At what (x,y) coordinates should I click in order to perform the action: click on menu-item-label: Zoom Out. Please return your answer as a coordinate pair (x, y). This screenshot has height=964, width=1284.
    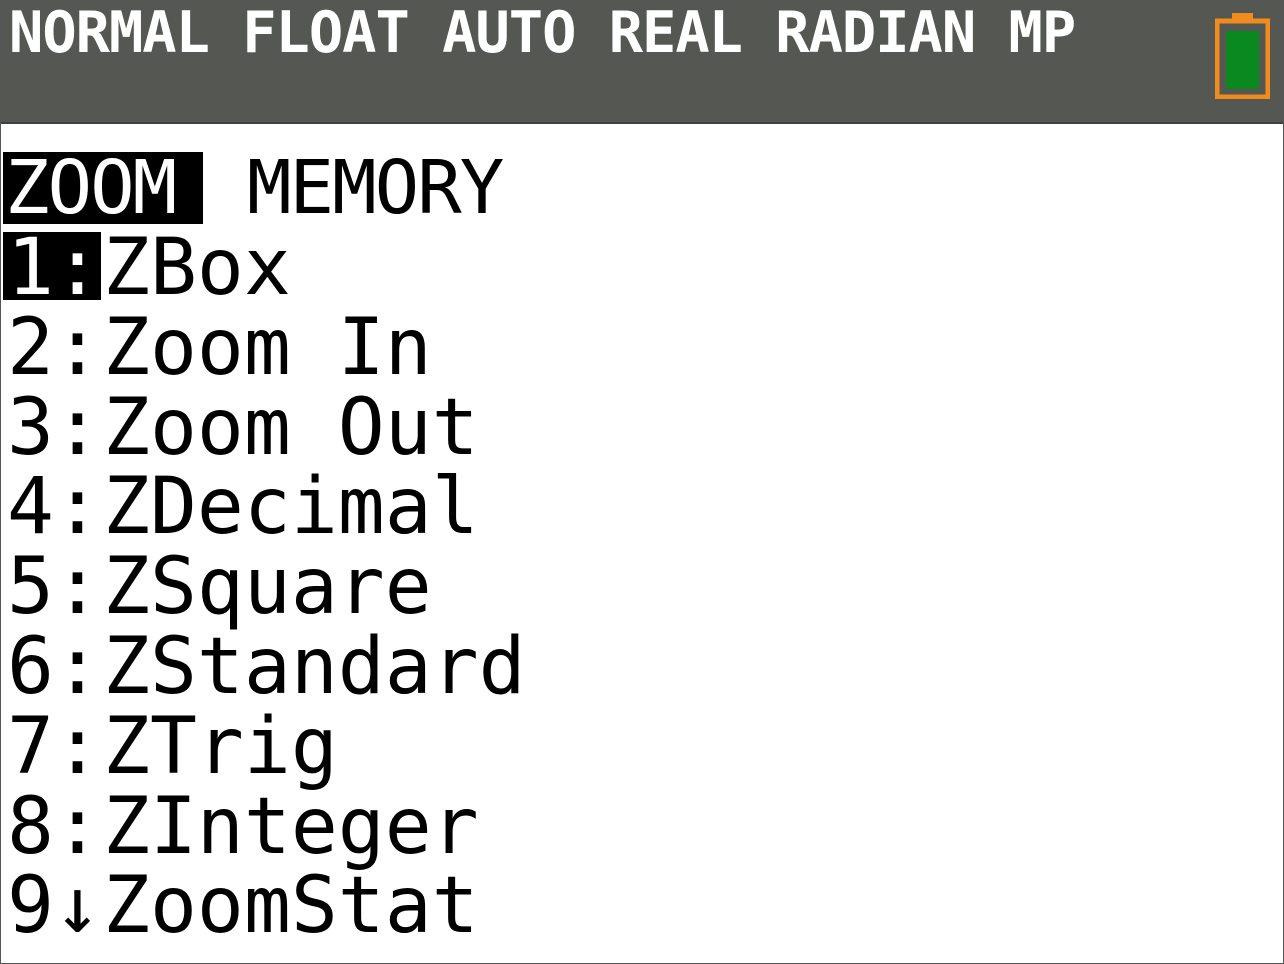
    Looking at the image, I should click on (291, 427).